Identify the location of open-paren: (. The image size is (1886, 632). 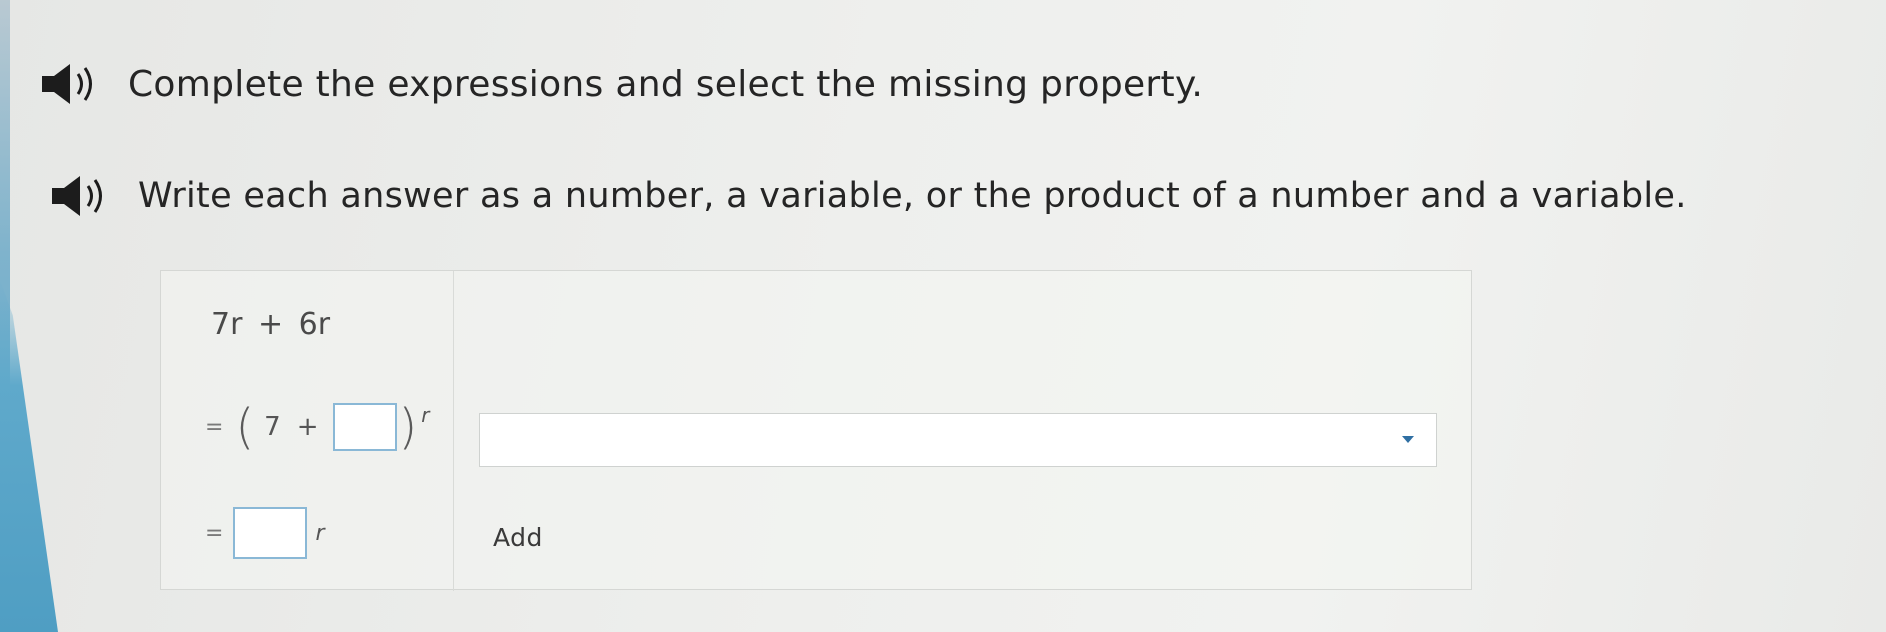
(245, 427).